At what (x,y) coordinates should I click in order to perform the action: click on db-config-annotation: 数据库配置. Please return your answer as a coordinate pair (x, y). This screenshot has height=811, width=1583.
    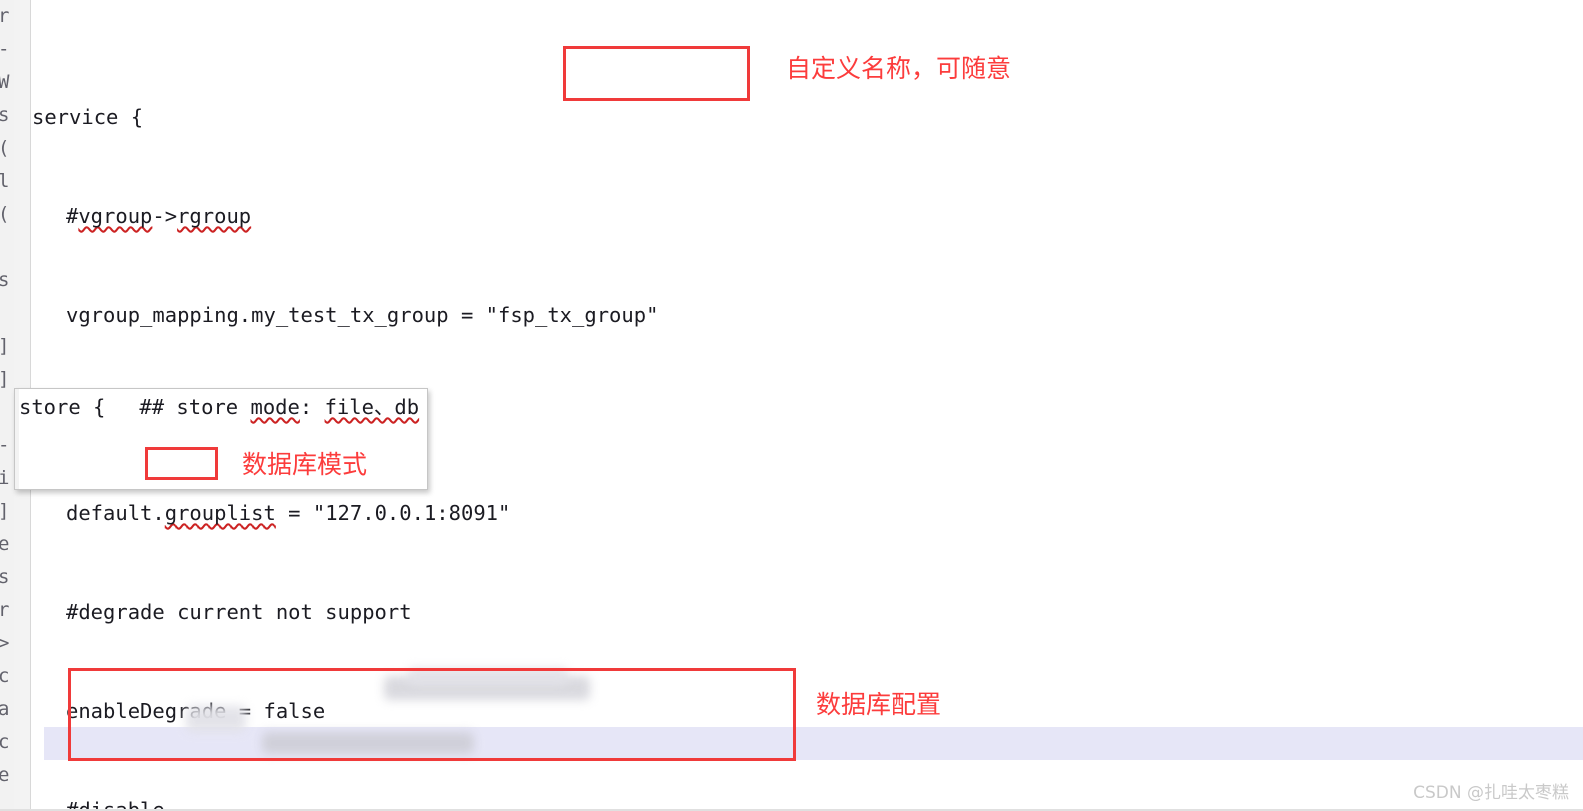
    Looking at the image, I should click on (879, 704).